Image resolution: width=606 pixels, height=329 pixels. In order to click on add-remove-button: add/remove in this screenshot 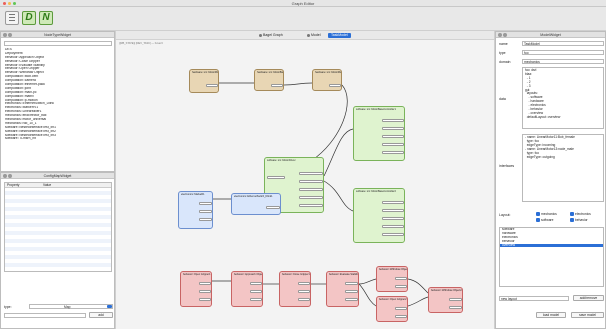, I will do `click(588, 298)`.